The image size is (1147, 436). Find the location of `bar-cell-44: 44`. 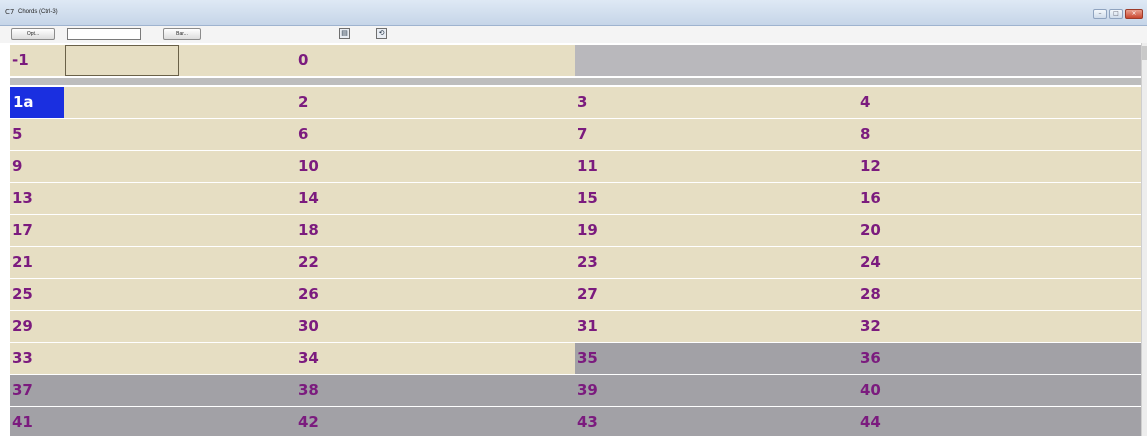

bar-cell-44: 44 is located at coordinates (999, 421).